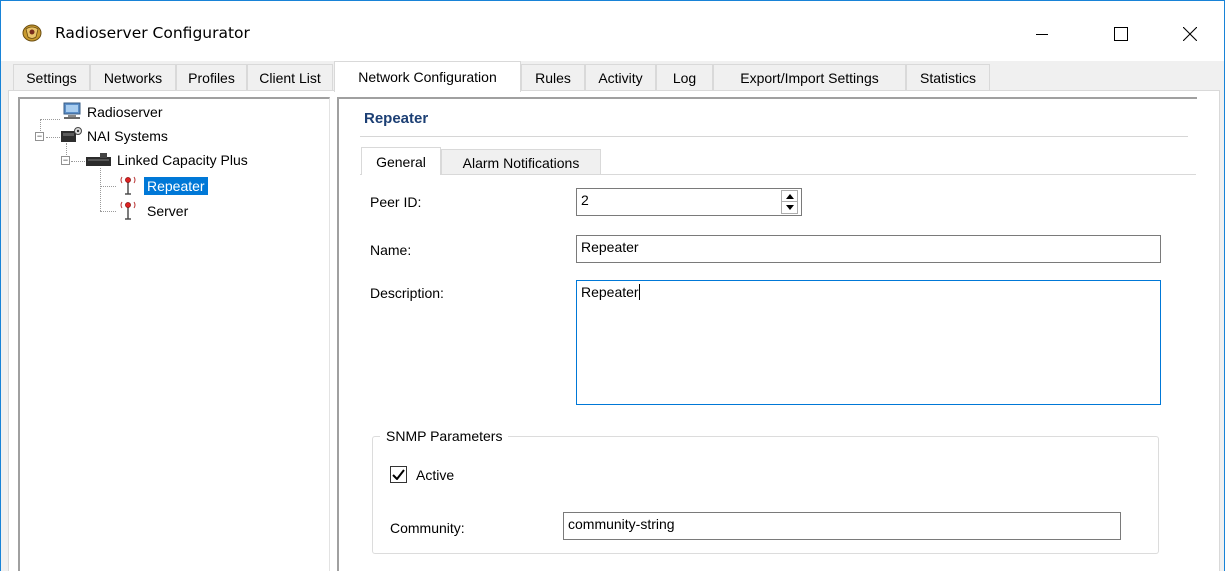 Image resolution: width=1225 pixels, height=571 pixels. What do you see at coordinates (71, 136) in the screenshot?
I see `network-systems-icon` at bounding box center [71, 136].